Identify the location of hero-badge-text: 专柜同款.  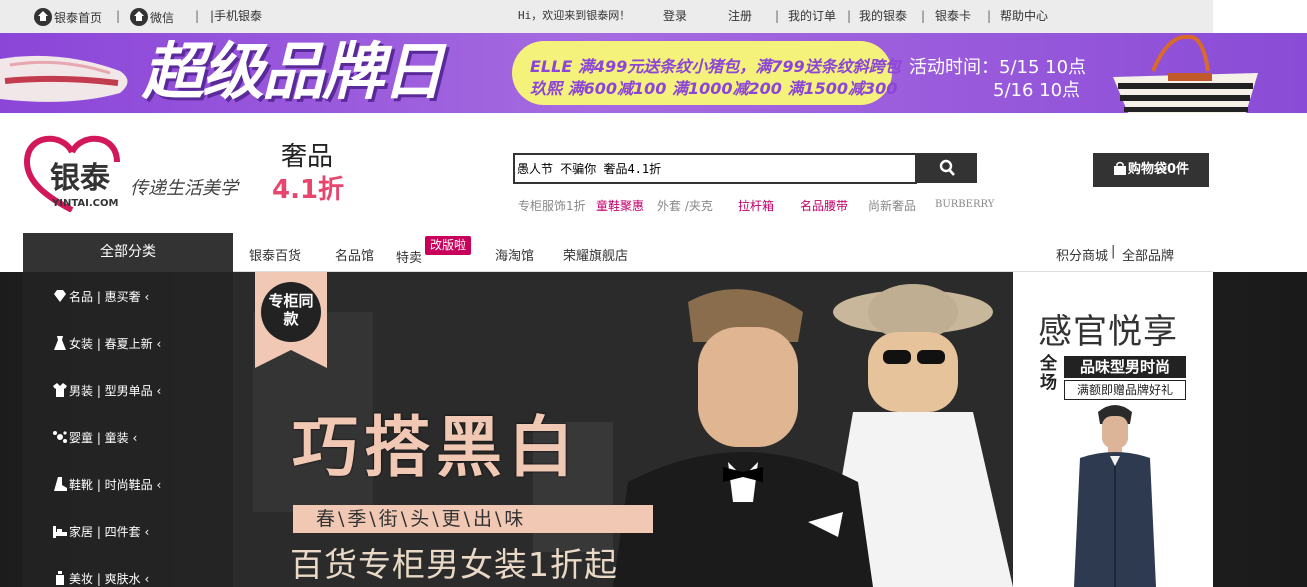
(291, 310).